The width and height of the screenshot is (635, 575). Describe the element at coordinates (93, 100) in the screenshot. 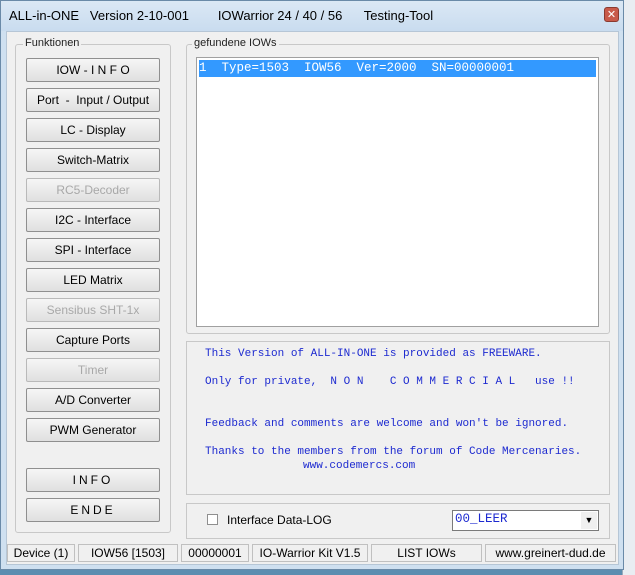

I see `port-io-button: Port - Input / Output` at that location.